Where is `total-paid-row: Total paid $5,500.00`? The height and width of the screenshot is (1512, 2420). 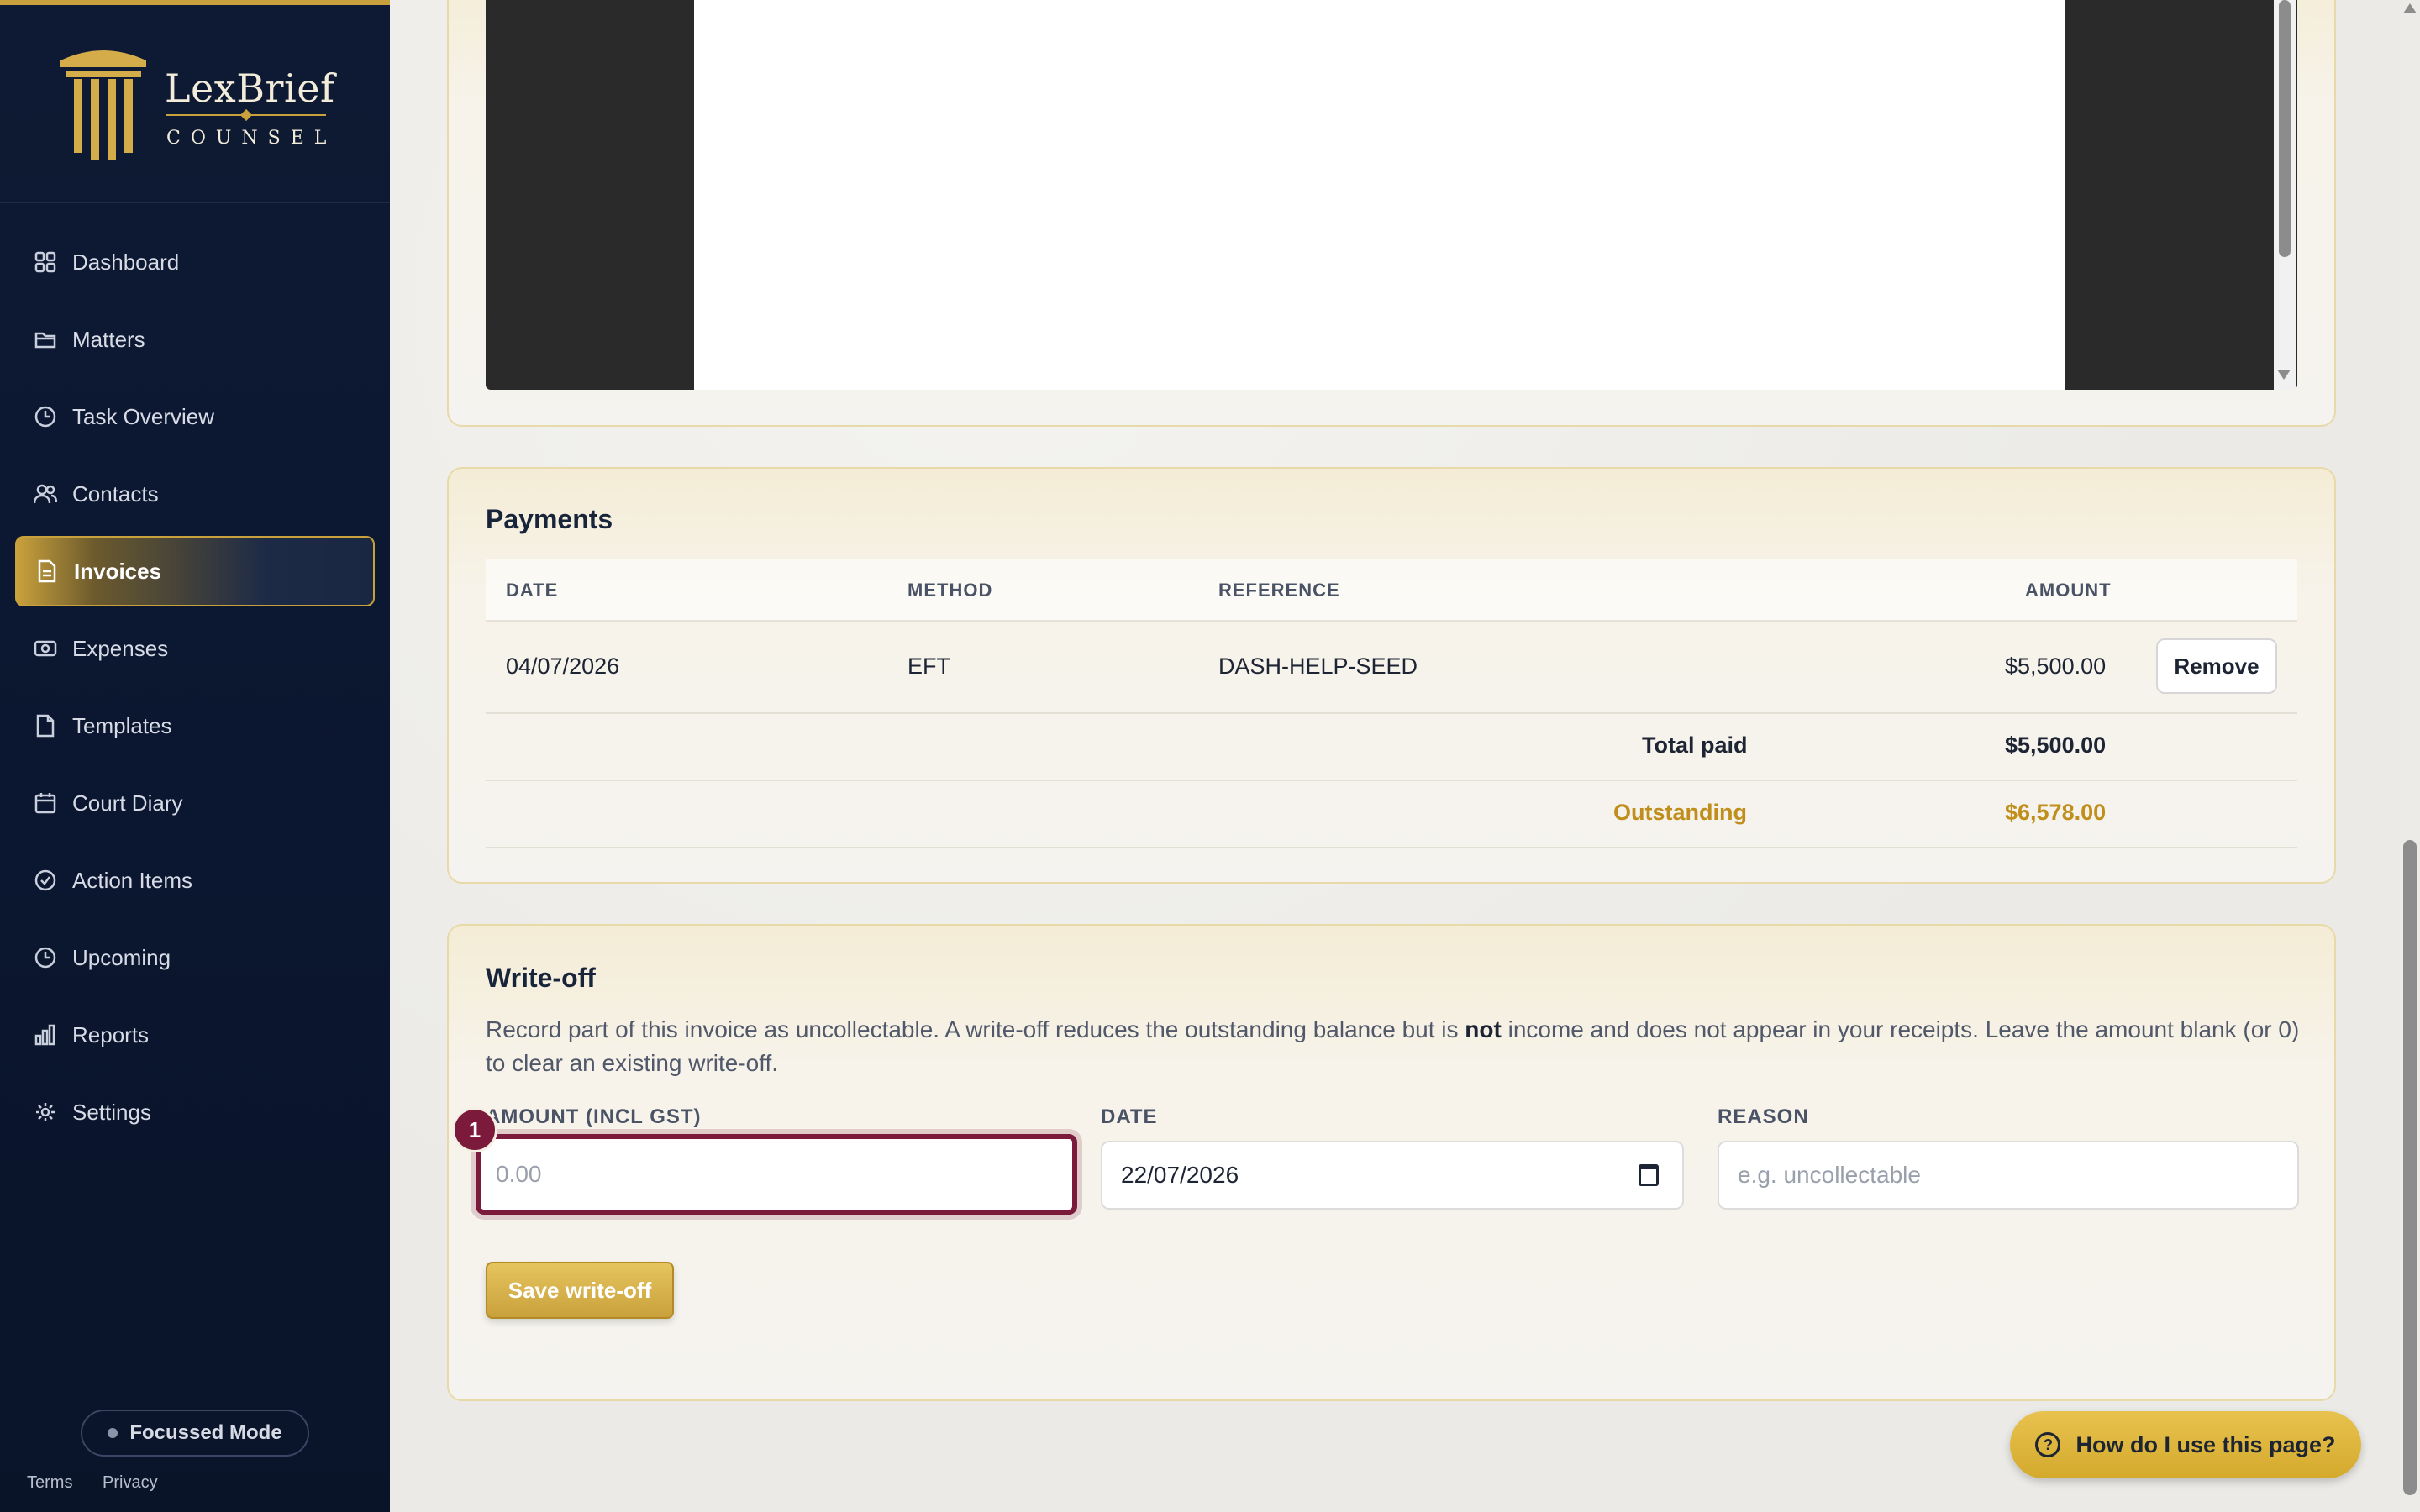 total-paid-row: Total paid $5,500.00 is located at coordinates (1391, 747).